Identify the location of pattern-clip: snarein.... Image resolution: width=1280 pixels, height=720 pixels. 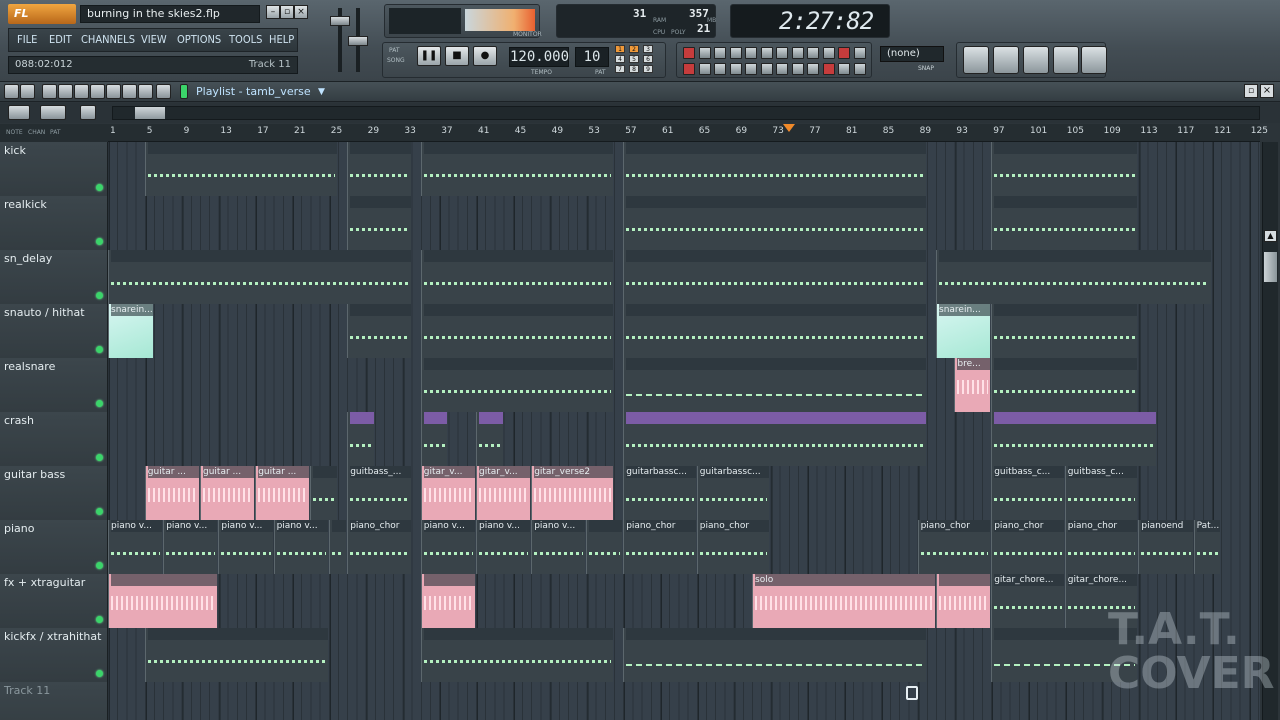
(963, 331).